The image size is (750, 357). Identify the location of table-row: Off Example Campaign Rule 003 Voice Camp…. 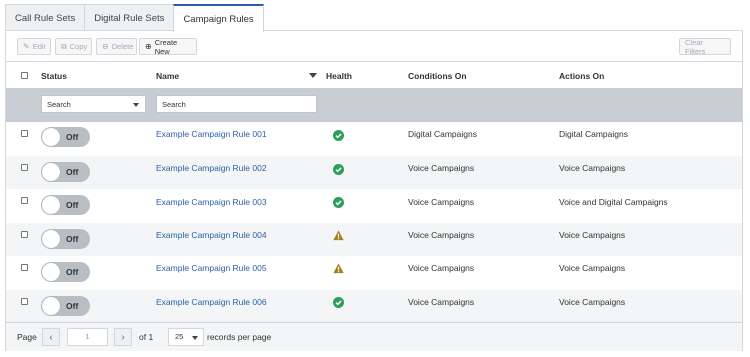
(374, 206).